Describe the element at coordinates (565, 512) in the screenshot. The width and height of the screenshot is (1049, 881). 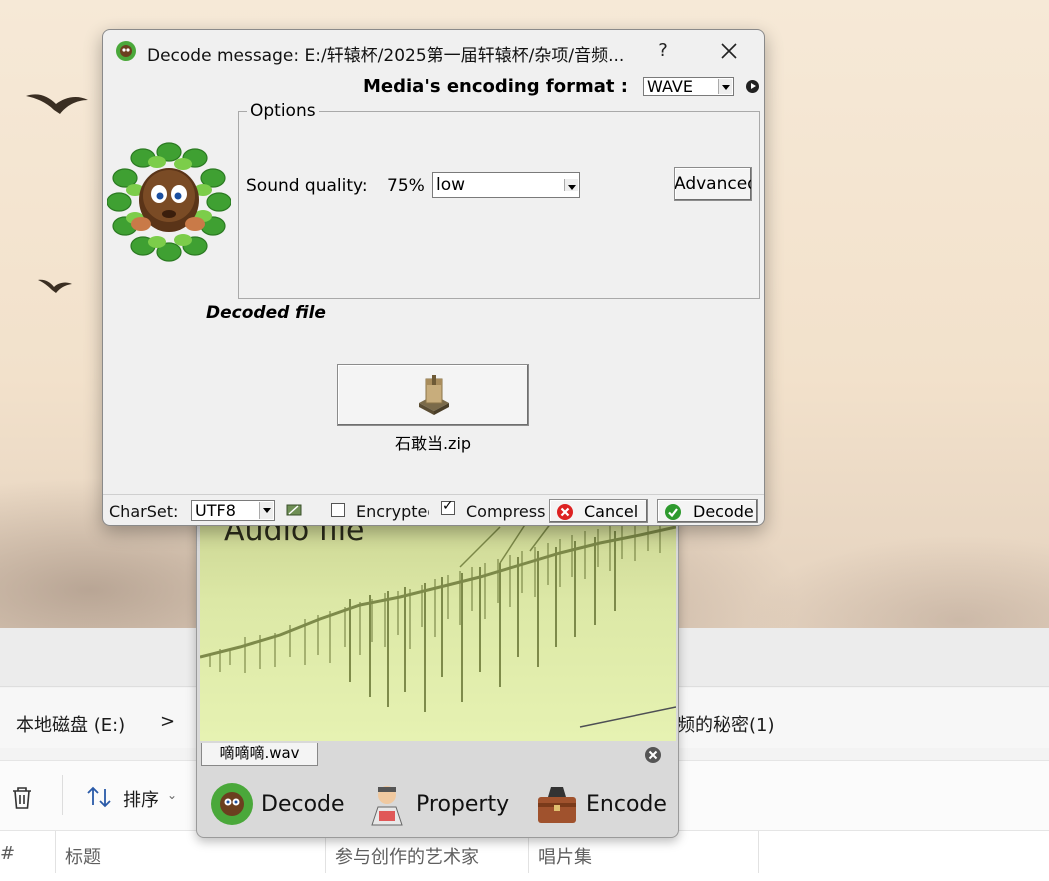
I see `cancel-icon` at that location.